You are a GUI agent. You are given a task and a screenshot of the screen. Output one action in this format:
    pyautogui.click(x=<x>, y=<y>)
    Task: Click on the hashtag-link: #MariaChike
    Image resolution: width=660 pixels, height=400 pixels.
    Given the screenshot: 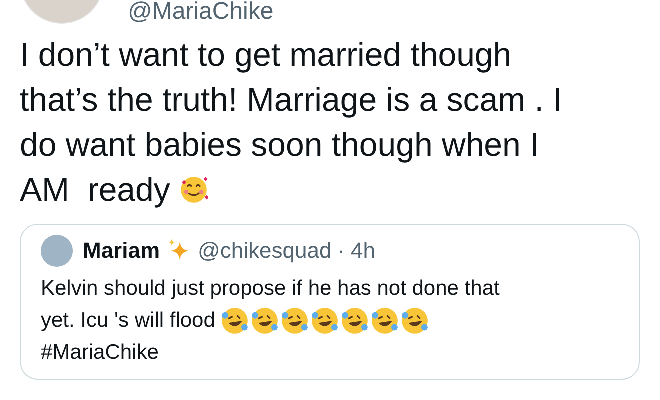 What is the action you would take?
    pyautogui.click(x=100, y=353)
    